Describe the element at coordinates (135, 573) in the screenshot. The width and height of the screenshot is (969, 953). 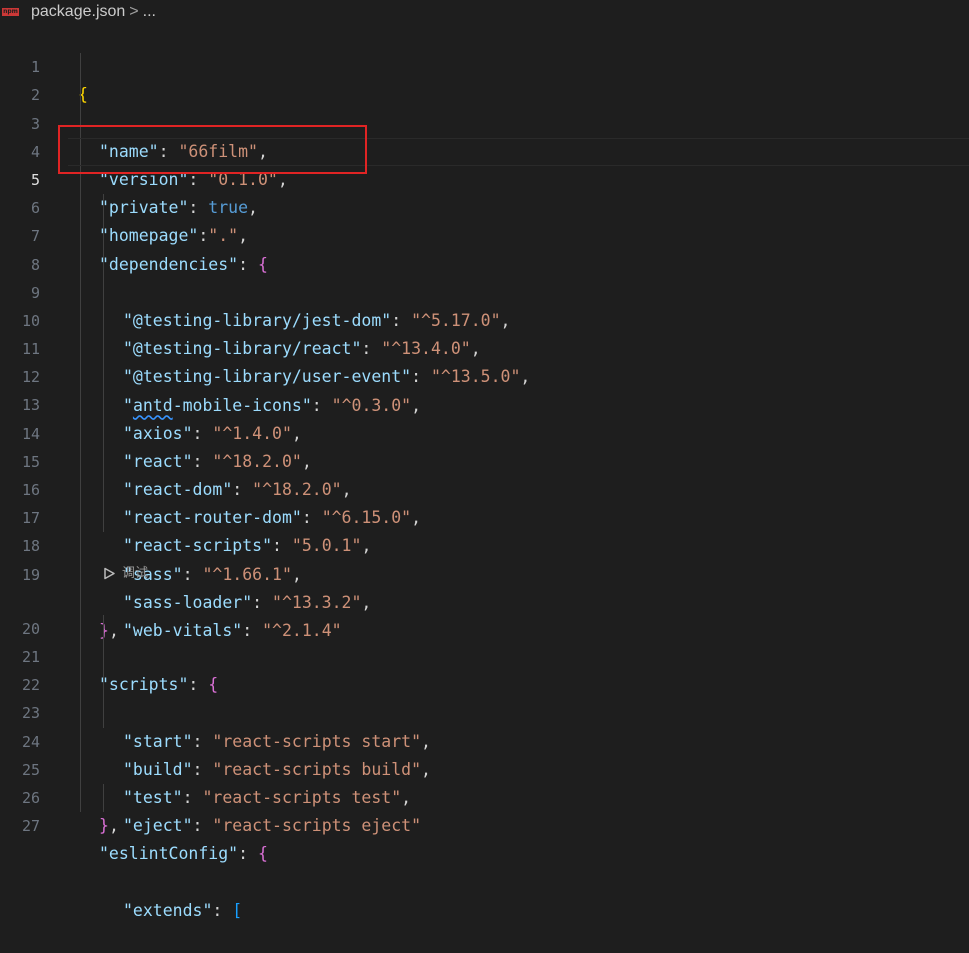
I see `debug-label: 调试` at that location.